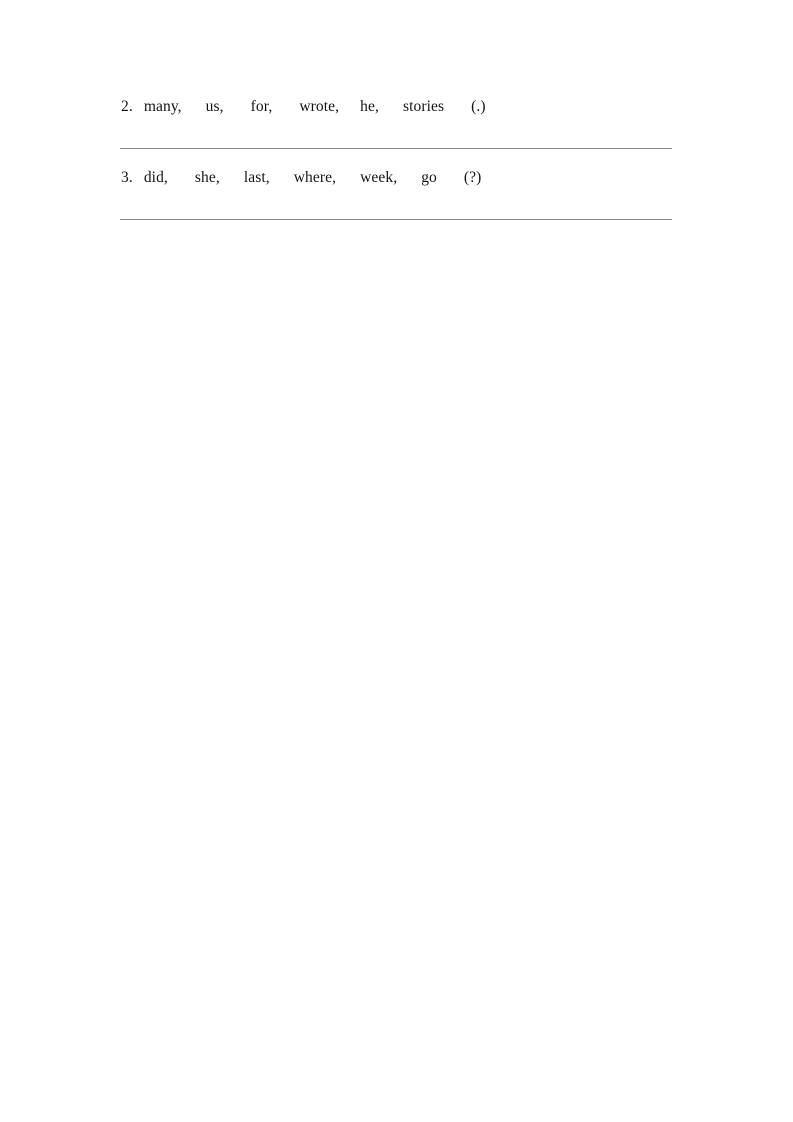  What do you see at coordinates (315, 177) in the screenshot?
I see `exercise-3-word-4: where,` at bounding box center [315, 177].